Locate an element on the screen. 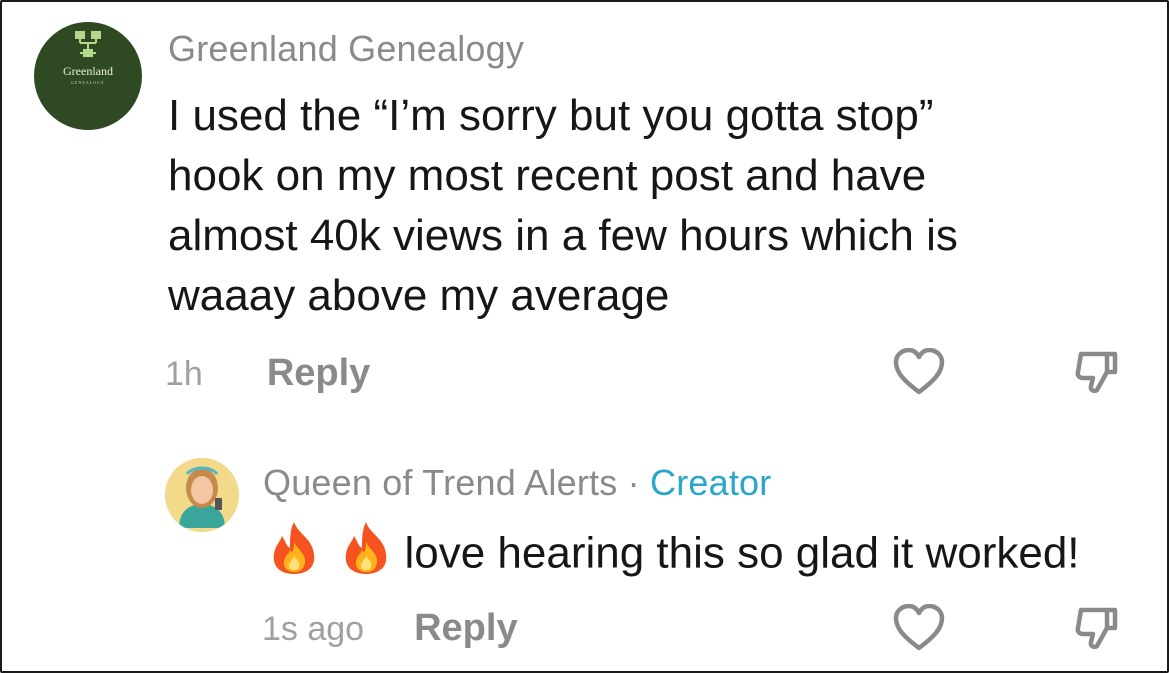 This screenshot has width=1169, height=673. comment-username: Greenland Genealogy is located at coordinates (346, 49).